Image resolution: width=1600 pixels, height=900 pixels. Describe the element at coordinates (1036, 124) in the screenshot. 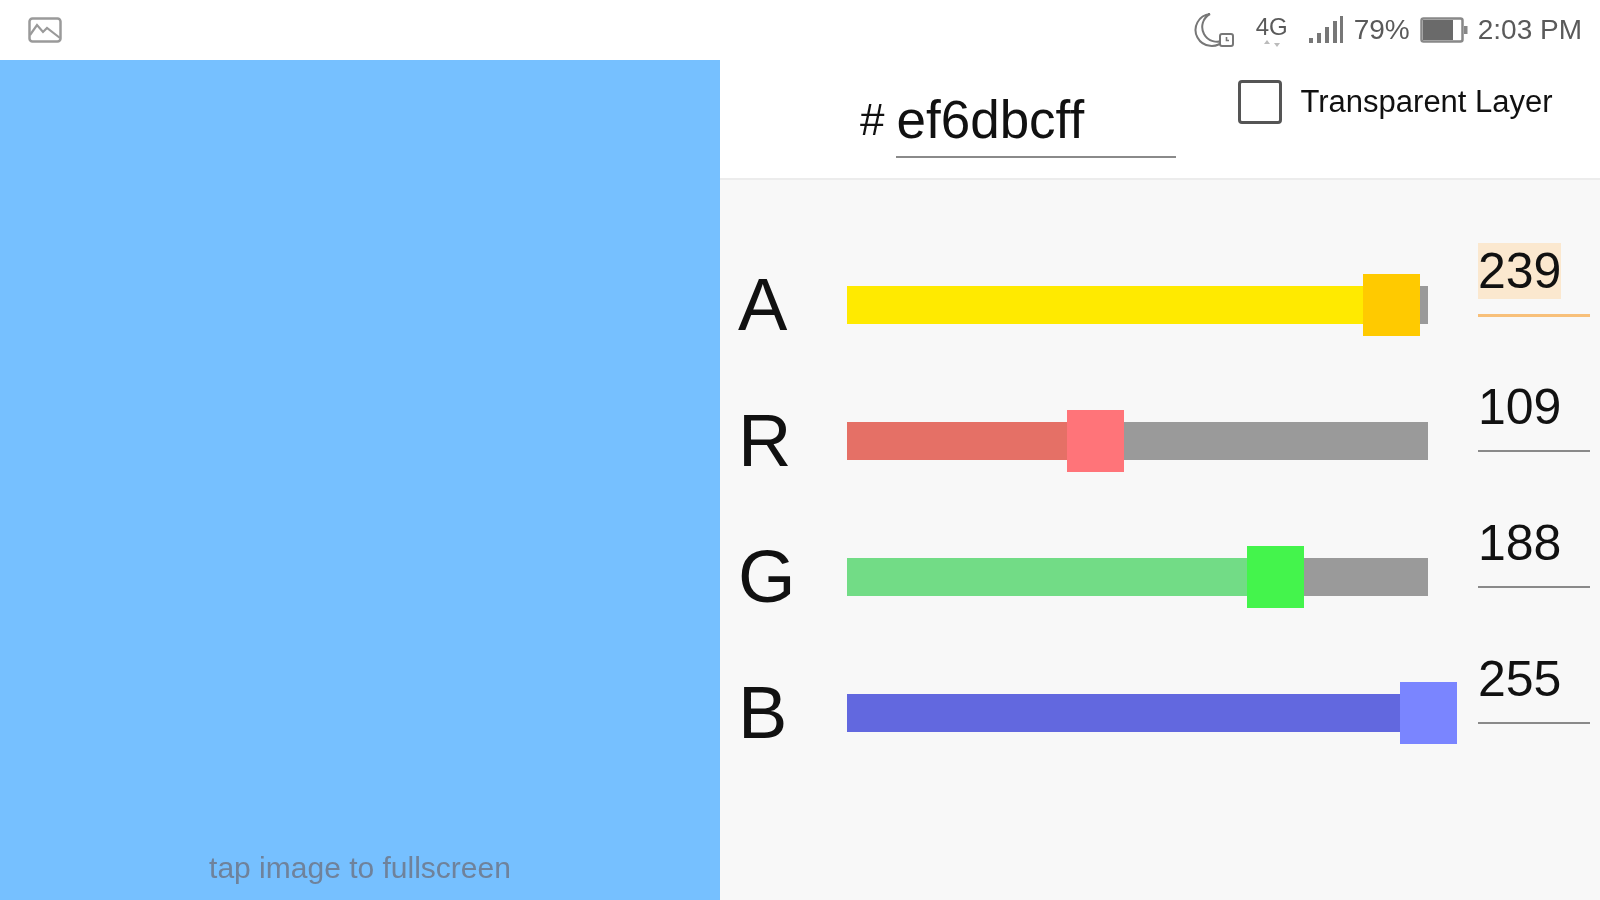

I see `hex-input: ef6dbcff` at that location.